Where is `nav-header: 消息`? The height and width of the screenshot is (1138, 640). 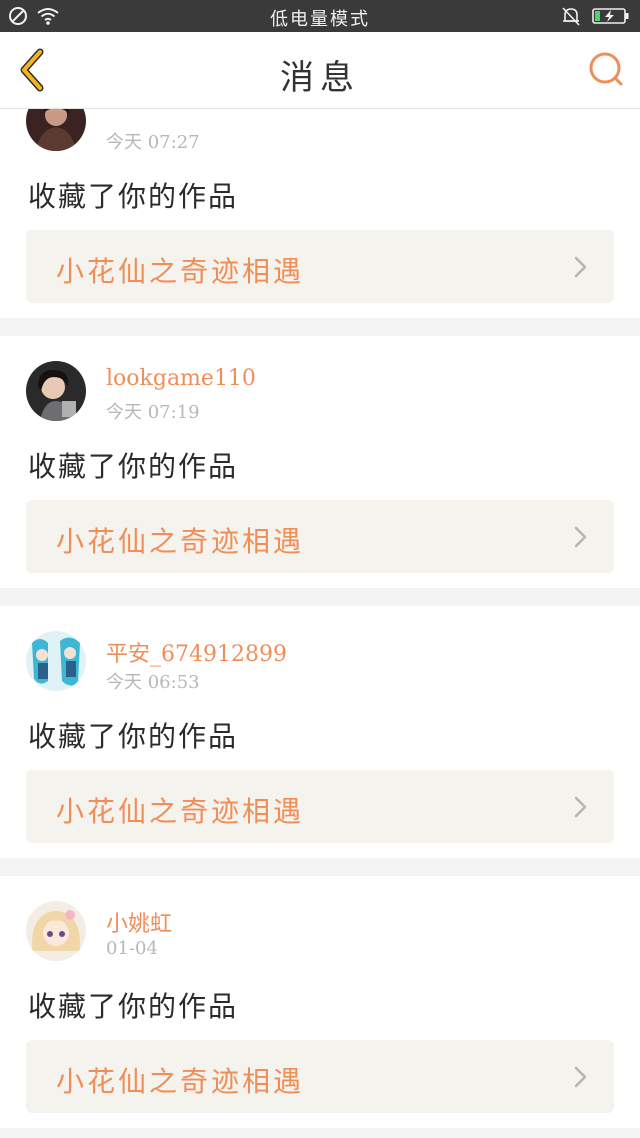
nav-header: 消息 is located at coordinates (320, 70).